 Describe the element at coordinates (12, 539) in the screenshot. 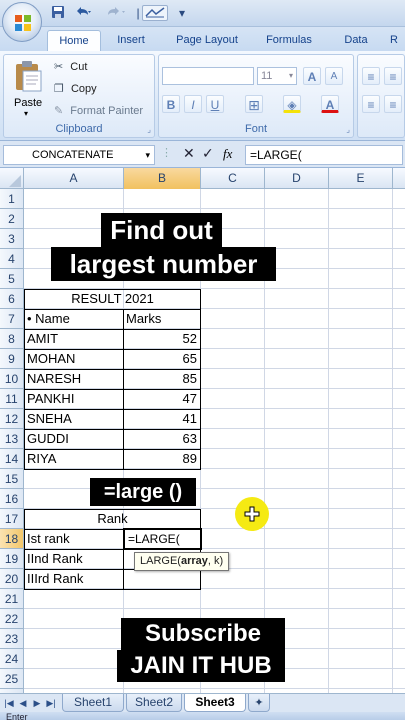

I see `row-header-18: 18` at that location.